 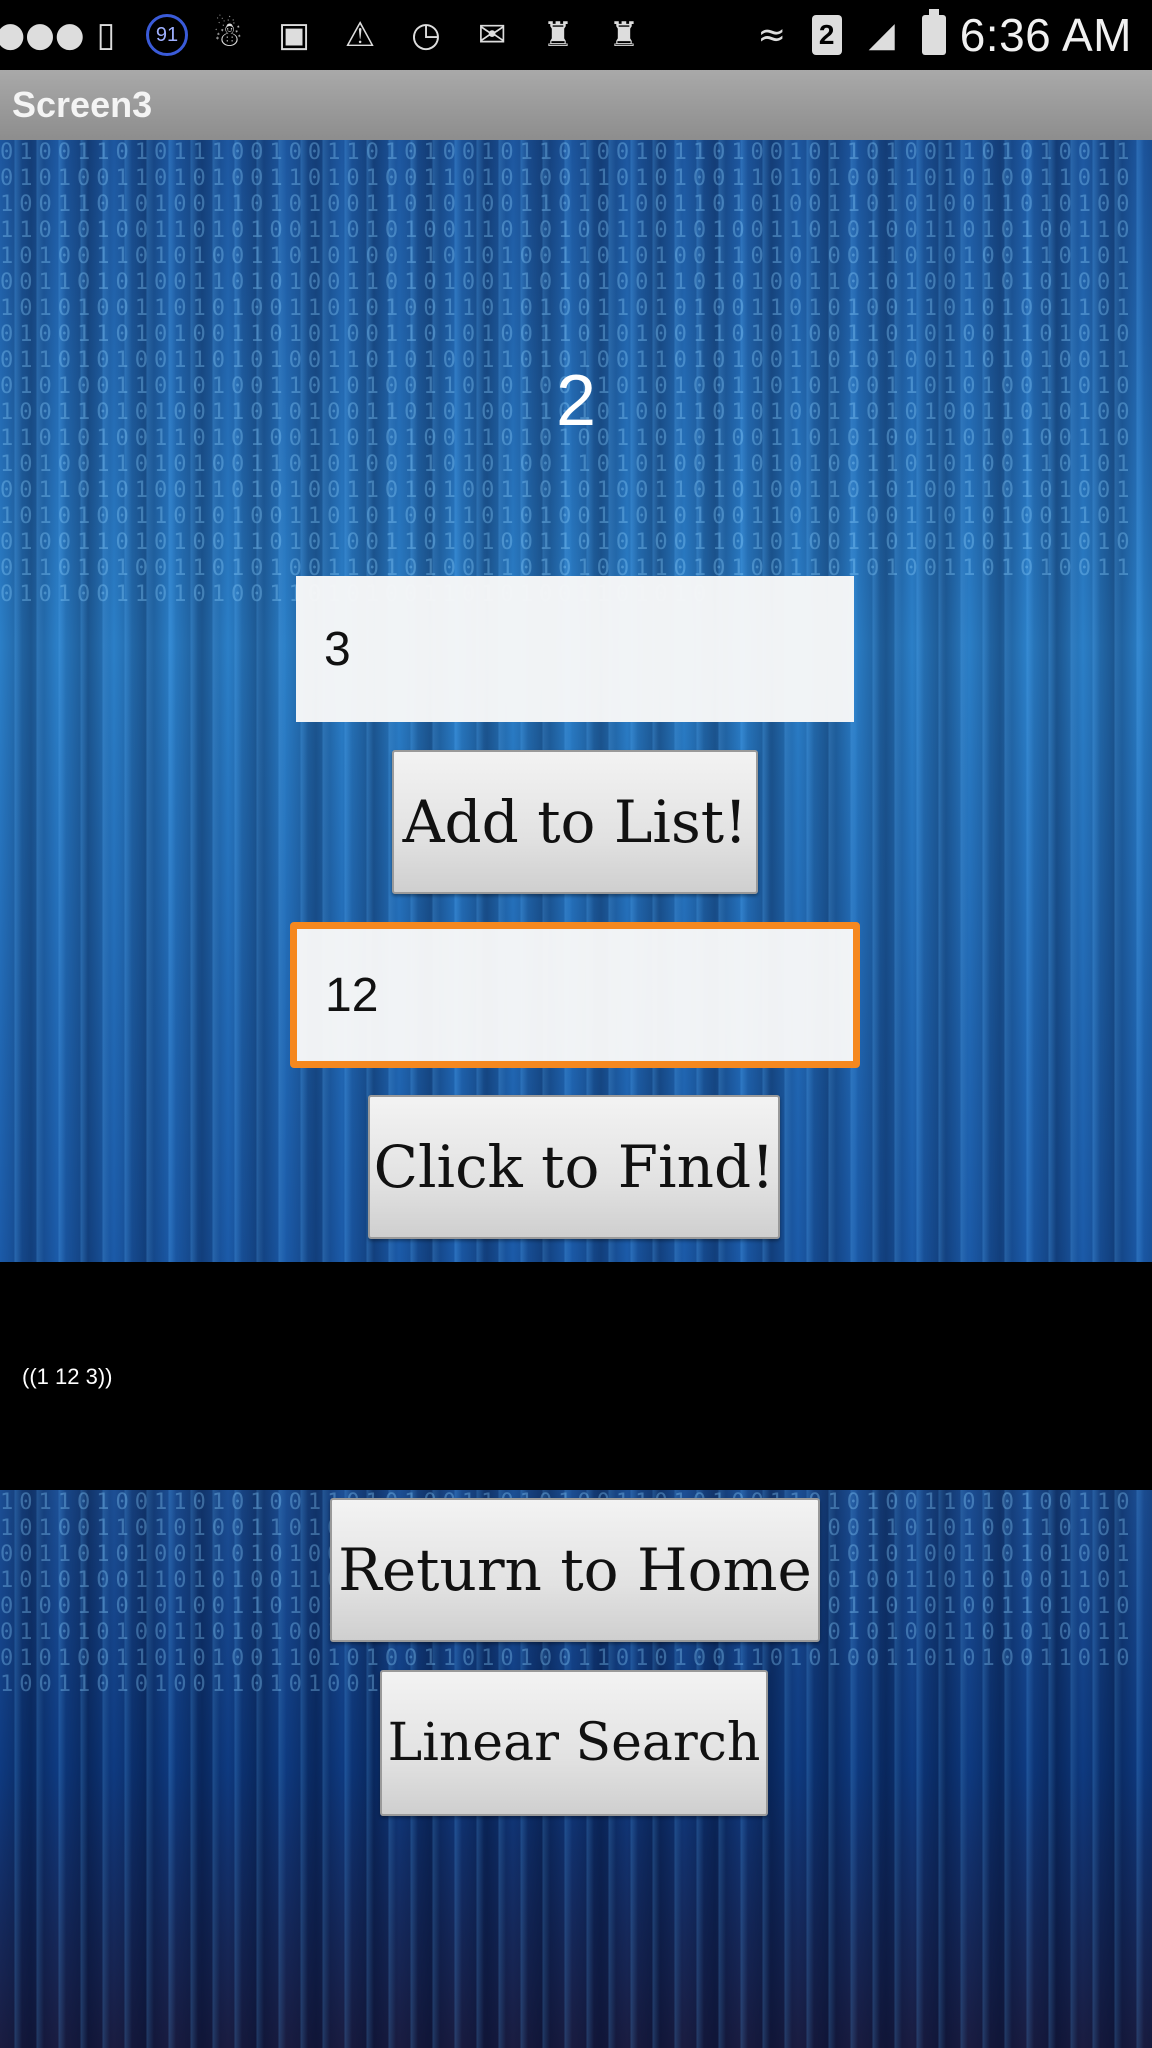 I want to click on status-right: ≈ 2 ◢ 6:36 AM, so click(x=939, y=35).